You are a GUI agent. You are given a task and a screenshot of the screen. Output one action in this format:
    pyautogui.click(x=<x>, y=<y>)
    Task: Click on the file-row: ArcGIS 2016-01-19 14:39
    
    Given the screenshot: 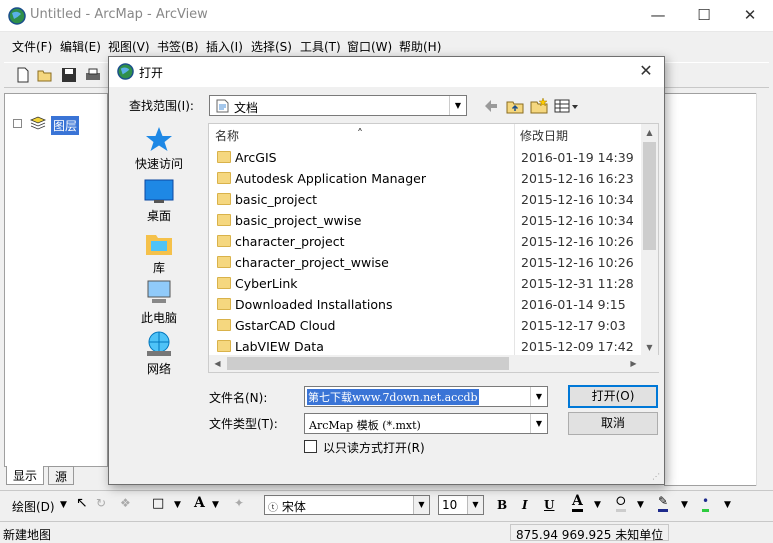 What is the action you would take?
    pyautogui.click(x=425, y=157)
    